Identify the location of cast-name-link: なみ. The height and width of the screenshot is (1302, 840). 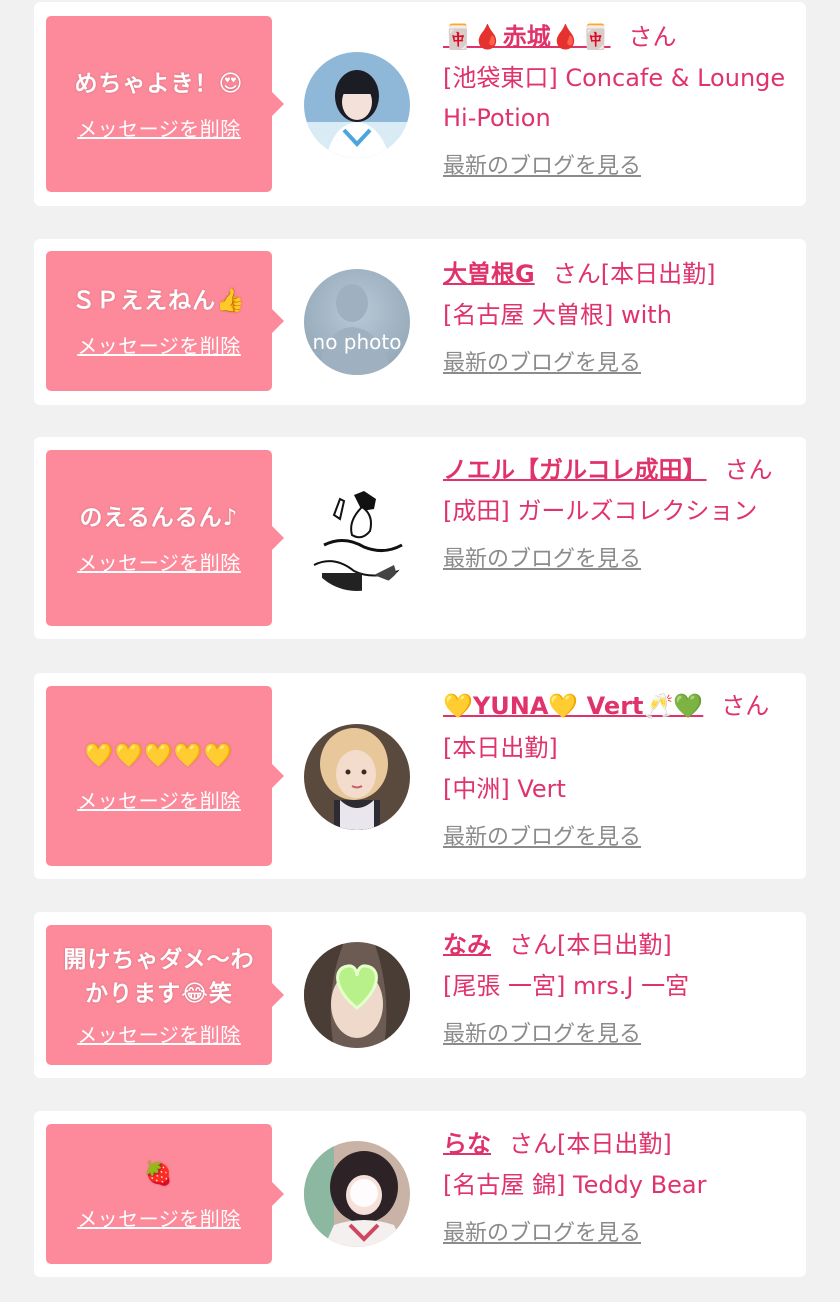
(467, 945).